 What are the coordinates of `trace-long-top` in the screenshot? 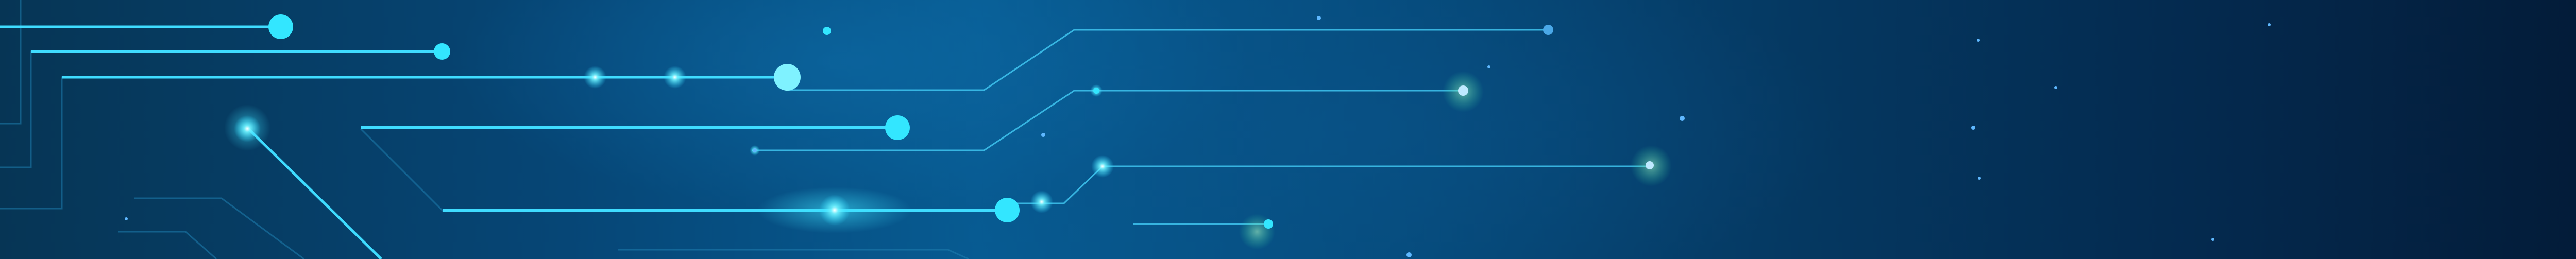 It's located at (1168, 60).